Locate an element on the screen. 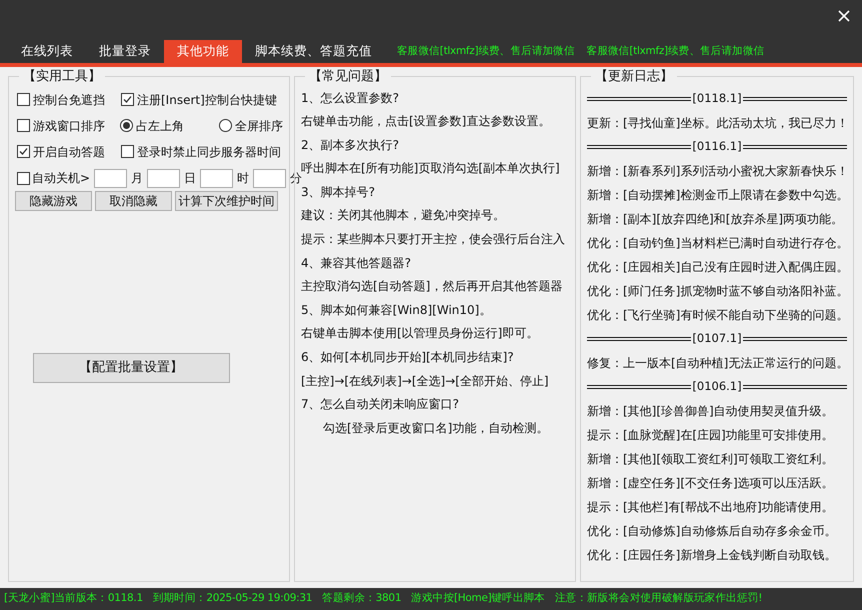  faq-question: 2、副本多次执行? is located at coordinates (350, 145).